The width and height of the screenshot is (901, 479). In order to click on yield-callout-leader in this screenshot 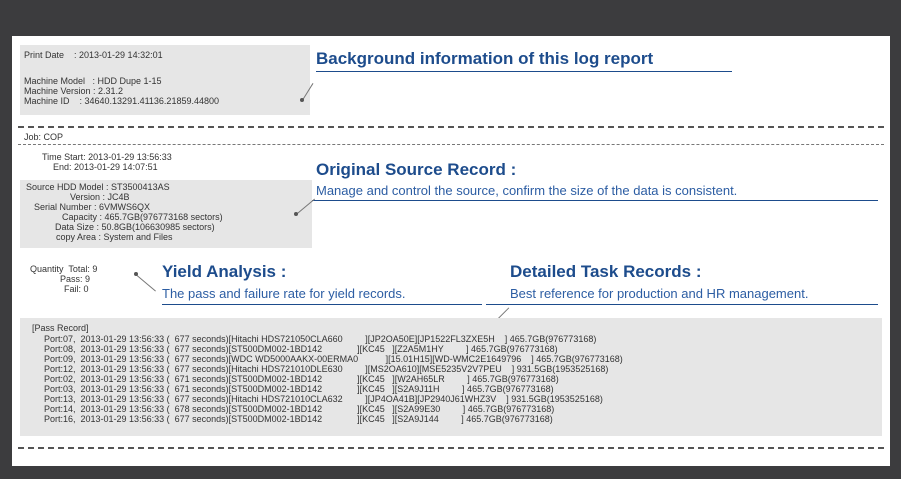, I will do `click(145, 283)`.